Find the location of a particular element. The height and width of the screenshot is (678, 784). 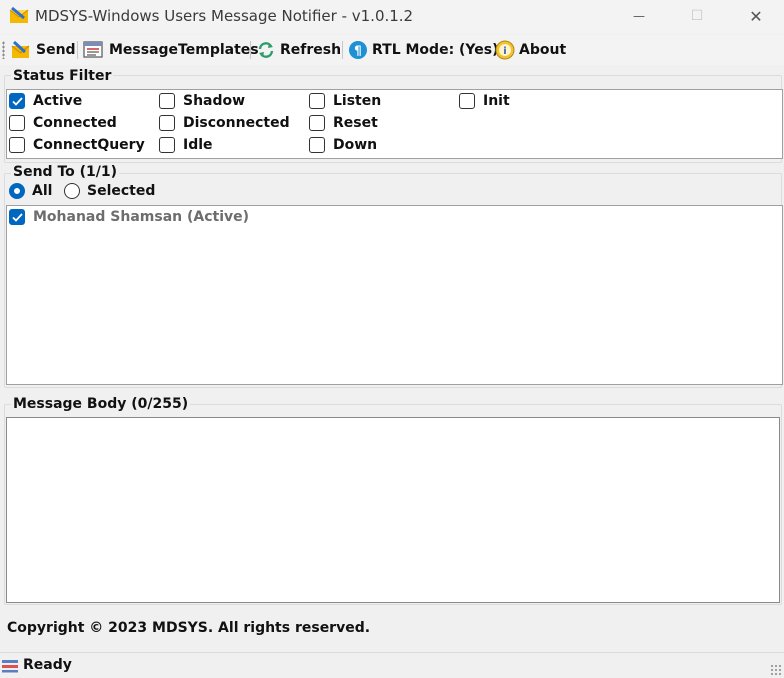

templates-icon is located at coordinates (93, 49).